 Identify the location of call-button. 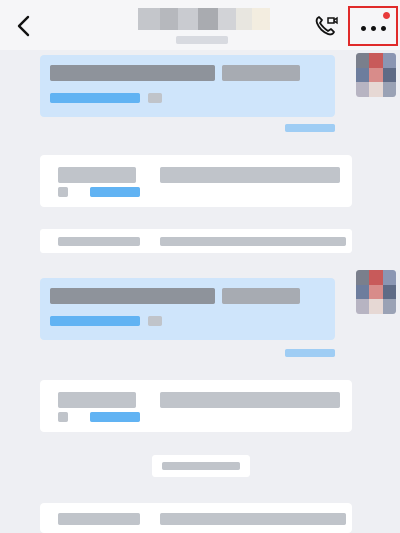
(326, 26).